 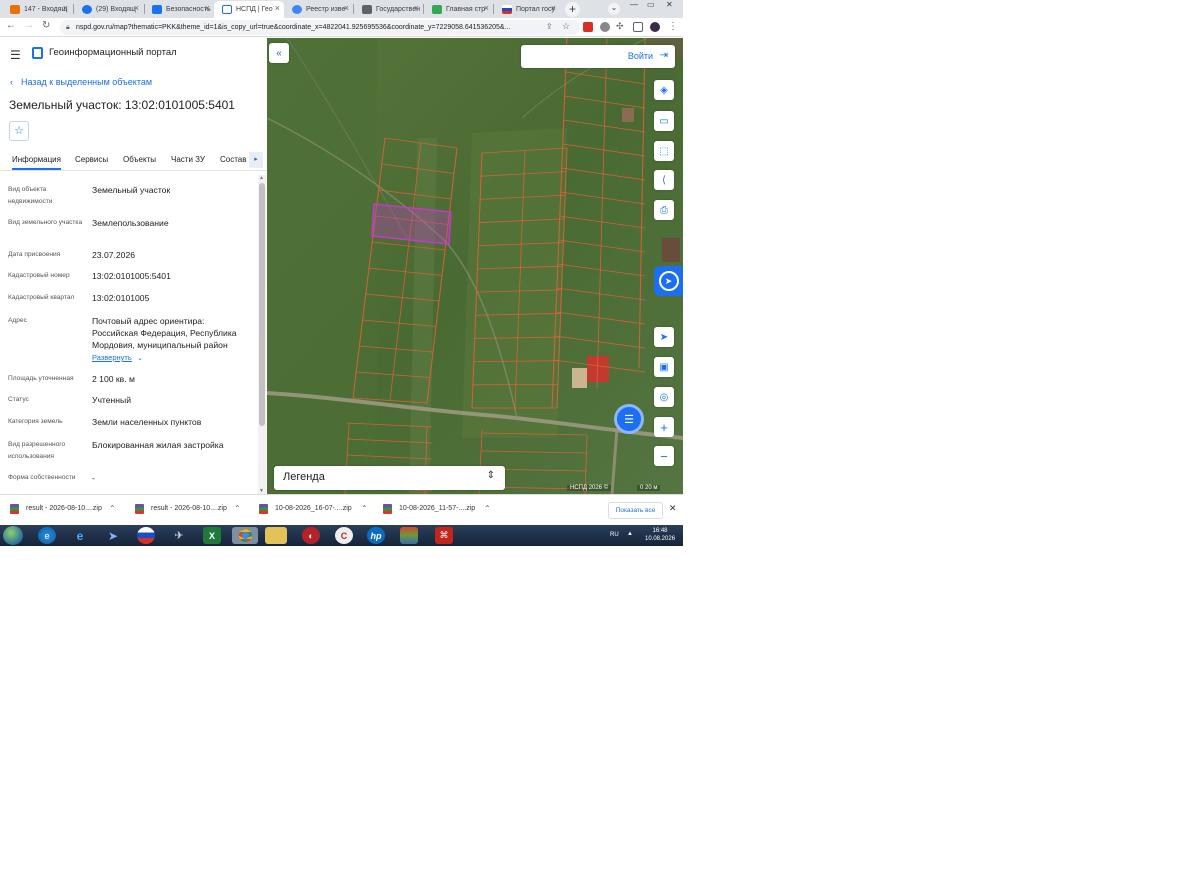 I want to click on reload-icon: ↻, so click(x=46, y=25).